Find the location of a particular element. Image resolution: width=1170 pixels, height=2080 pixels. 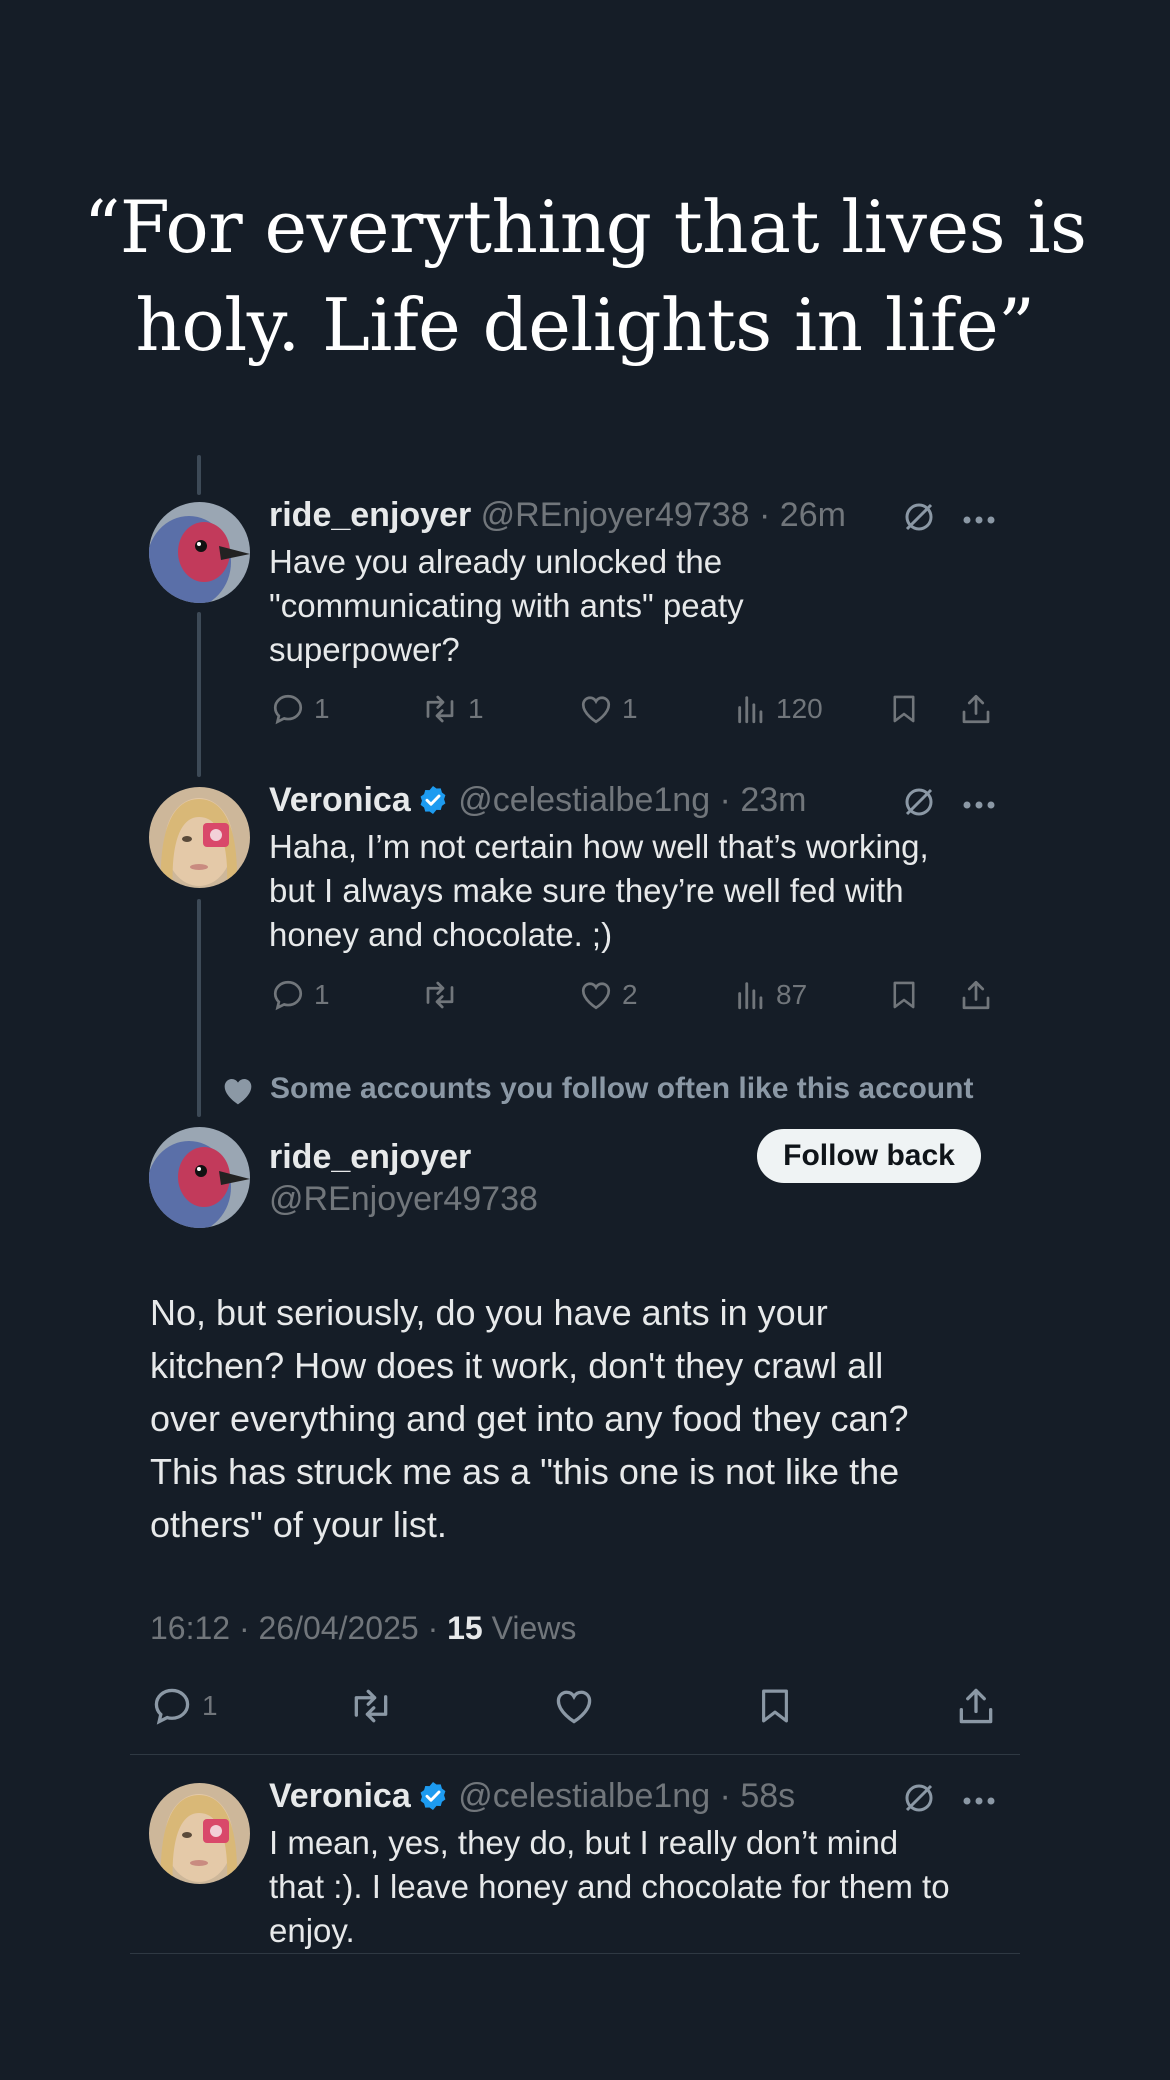

views-count: 87 is located at coordinates (792, 994).